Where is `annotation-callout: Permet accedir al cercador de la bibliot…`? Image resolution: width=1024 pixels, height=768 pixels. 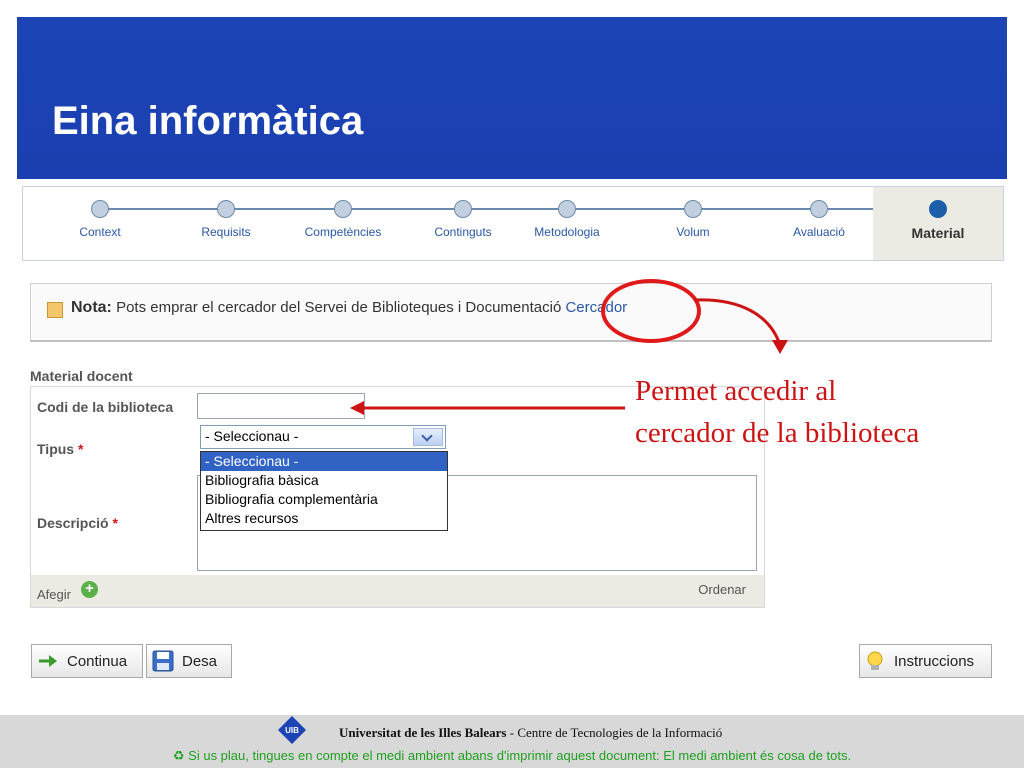
annotation-callout: Permet accedir al cercador de la bibliot… is located at coordinates (777, 412).